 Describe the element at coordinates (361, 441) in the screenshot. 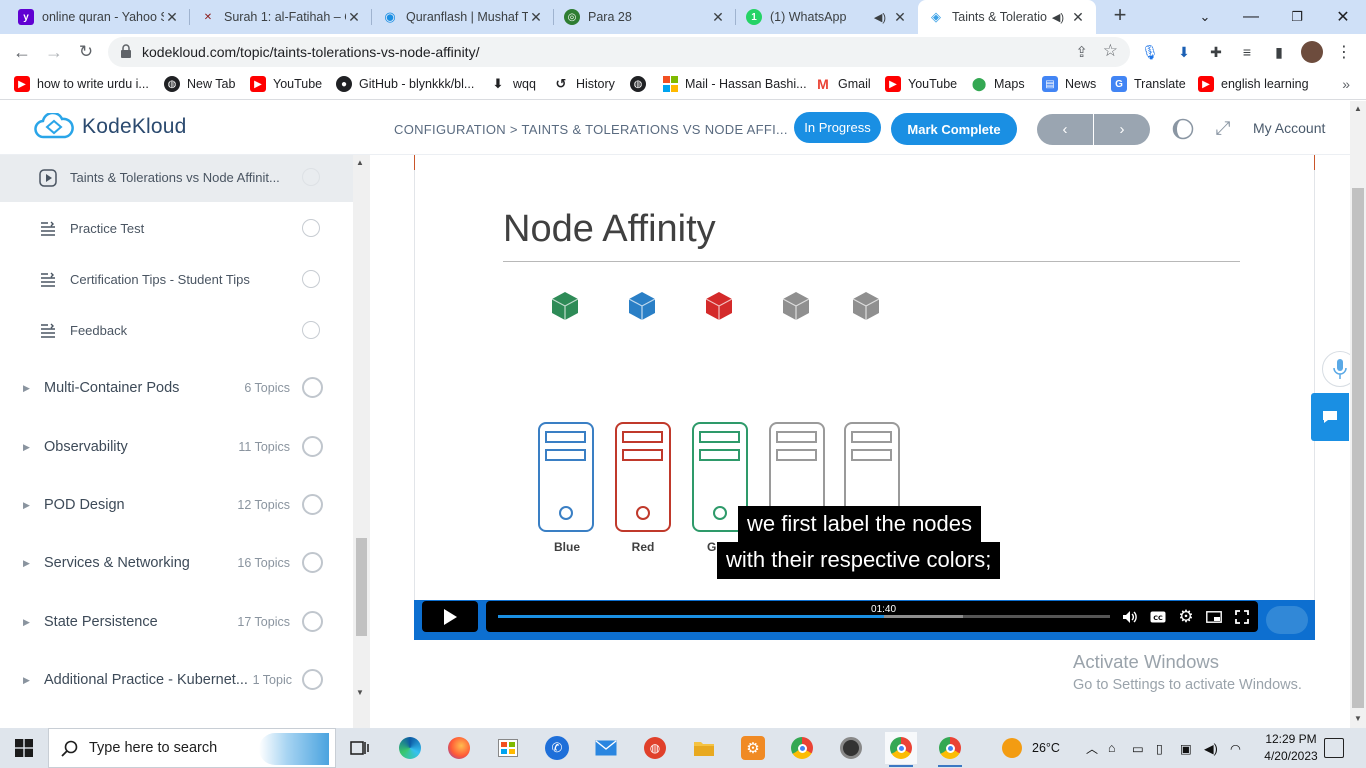

I see `sidebar-scrollbar: ▲ ▼` at that location.